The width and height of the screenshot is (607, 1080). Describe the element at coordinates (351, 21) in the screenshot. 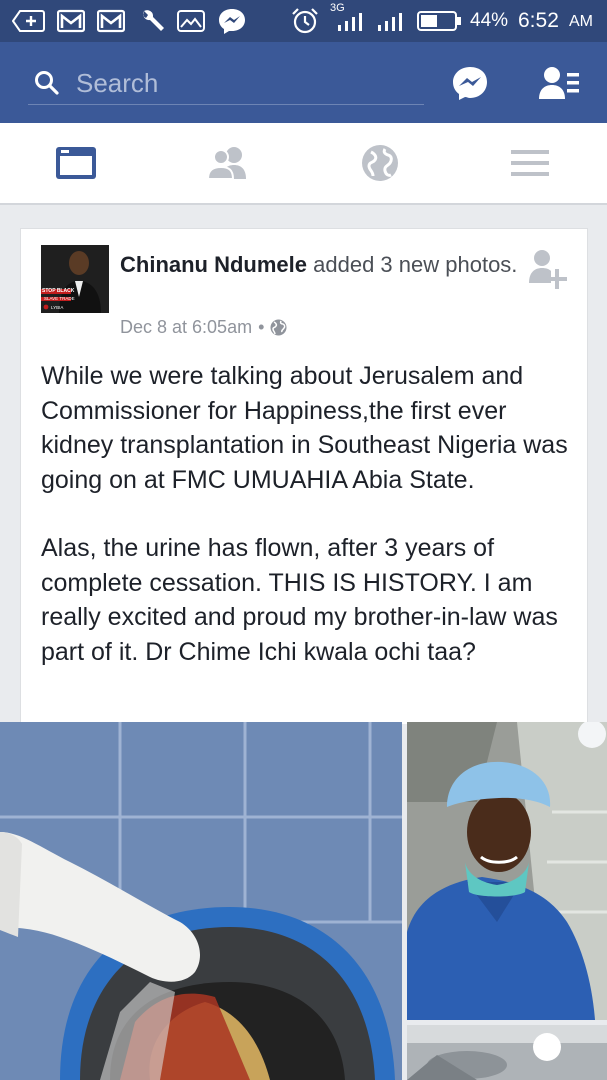

I see `signal-icon` at that location.